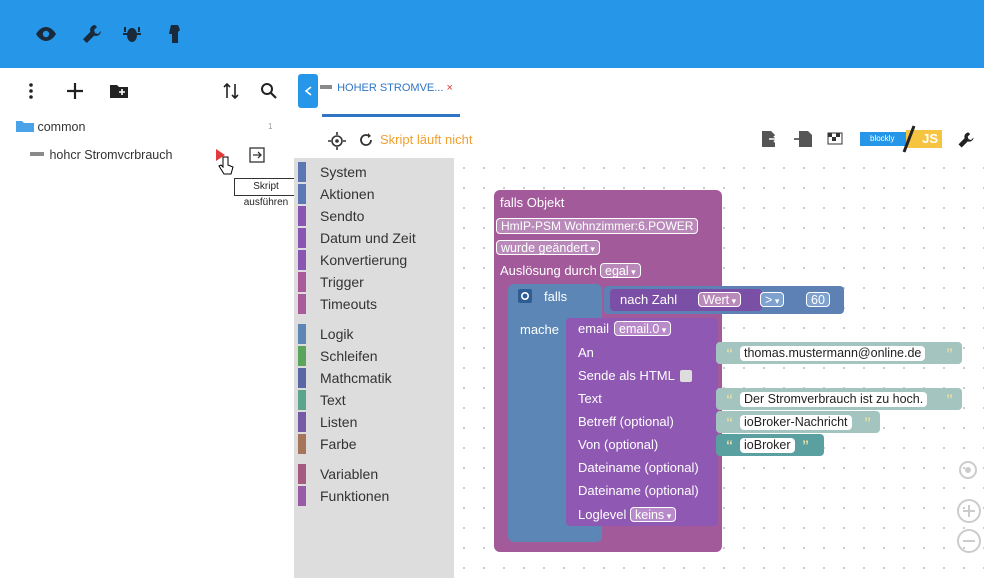  What do you see at coordinates (492, 34) in the screenshot?
I see `top-bar` at bounding box center [492, 34].